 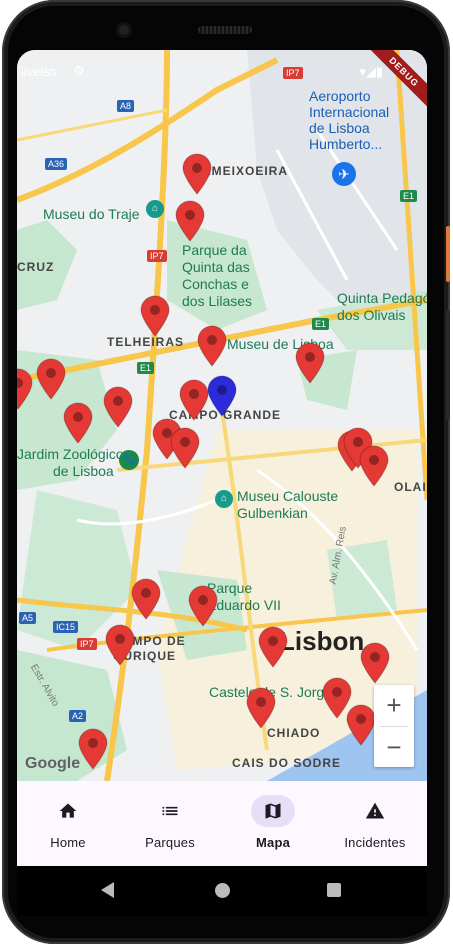 I want to click on list-icon, so click(x=170, y=811).